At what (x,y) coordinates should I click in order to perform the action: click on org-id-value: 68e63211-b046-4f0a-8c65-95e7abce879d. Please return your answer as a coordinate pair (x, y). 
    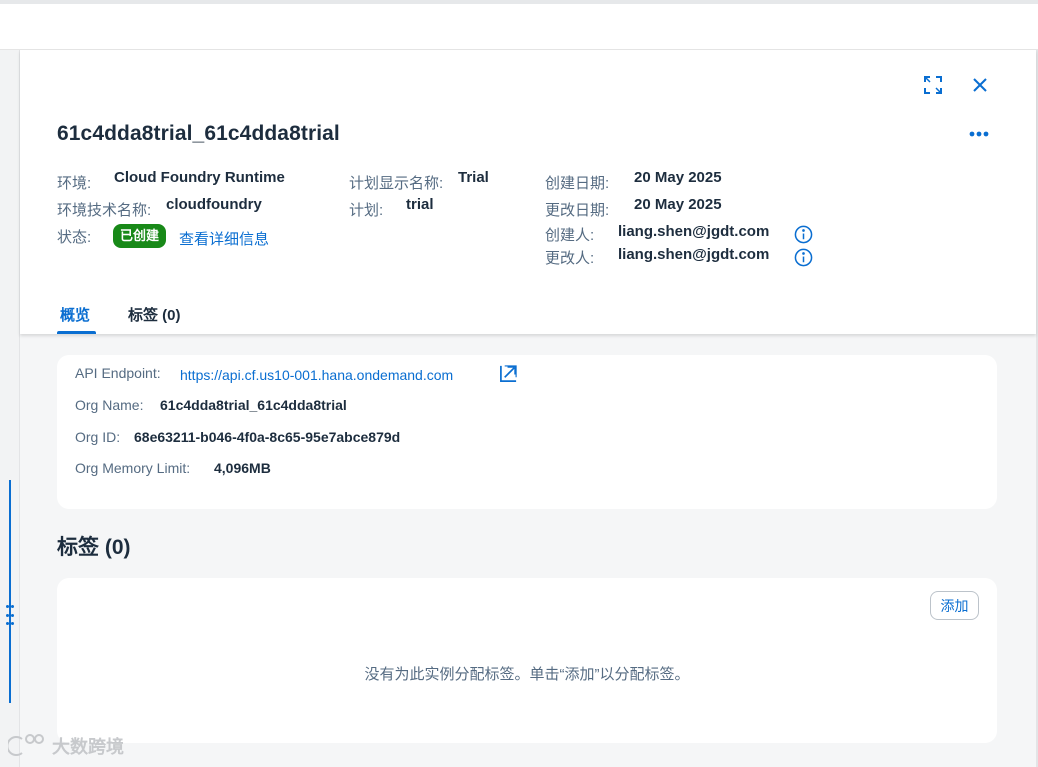
    Looking at the image, I should click on (267, 437).